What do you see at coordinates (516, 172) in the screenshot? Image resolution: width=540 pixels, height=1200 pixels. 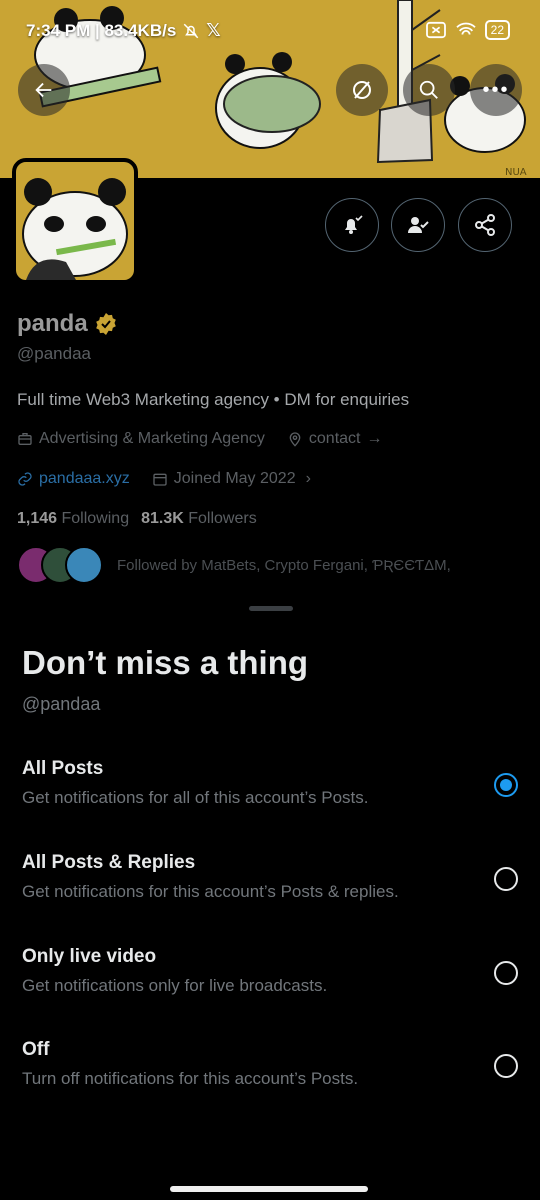 I see `banner-signature: NUA` at bounding box center [516, 172].